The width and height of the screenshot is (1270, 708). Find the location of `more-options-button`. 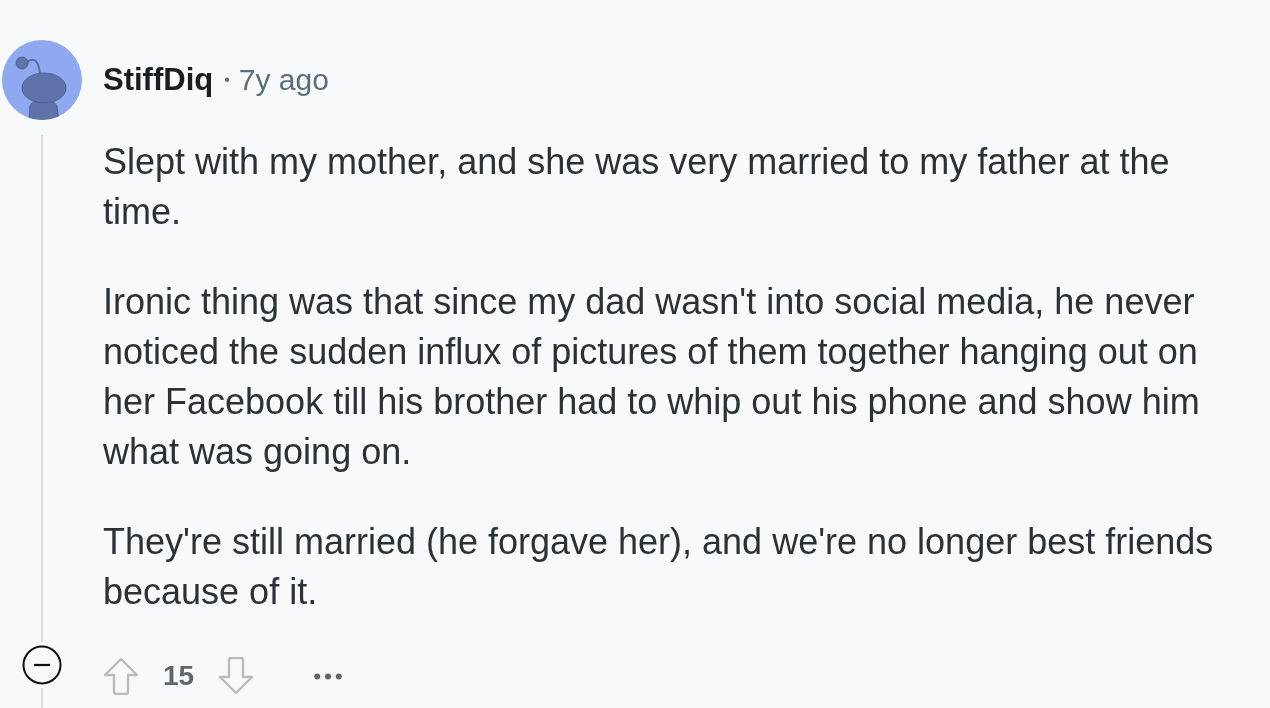

more-options-button is located at coordinates (328, 676).